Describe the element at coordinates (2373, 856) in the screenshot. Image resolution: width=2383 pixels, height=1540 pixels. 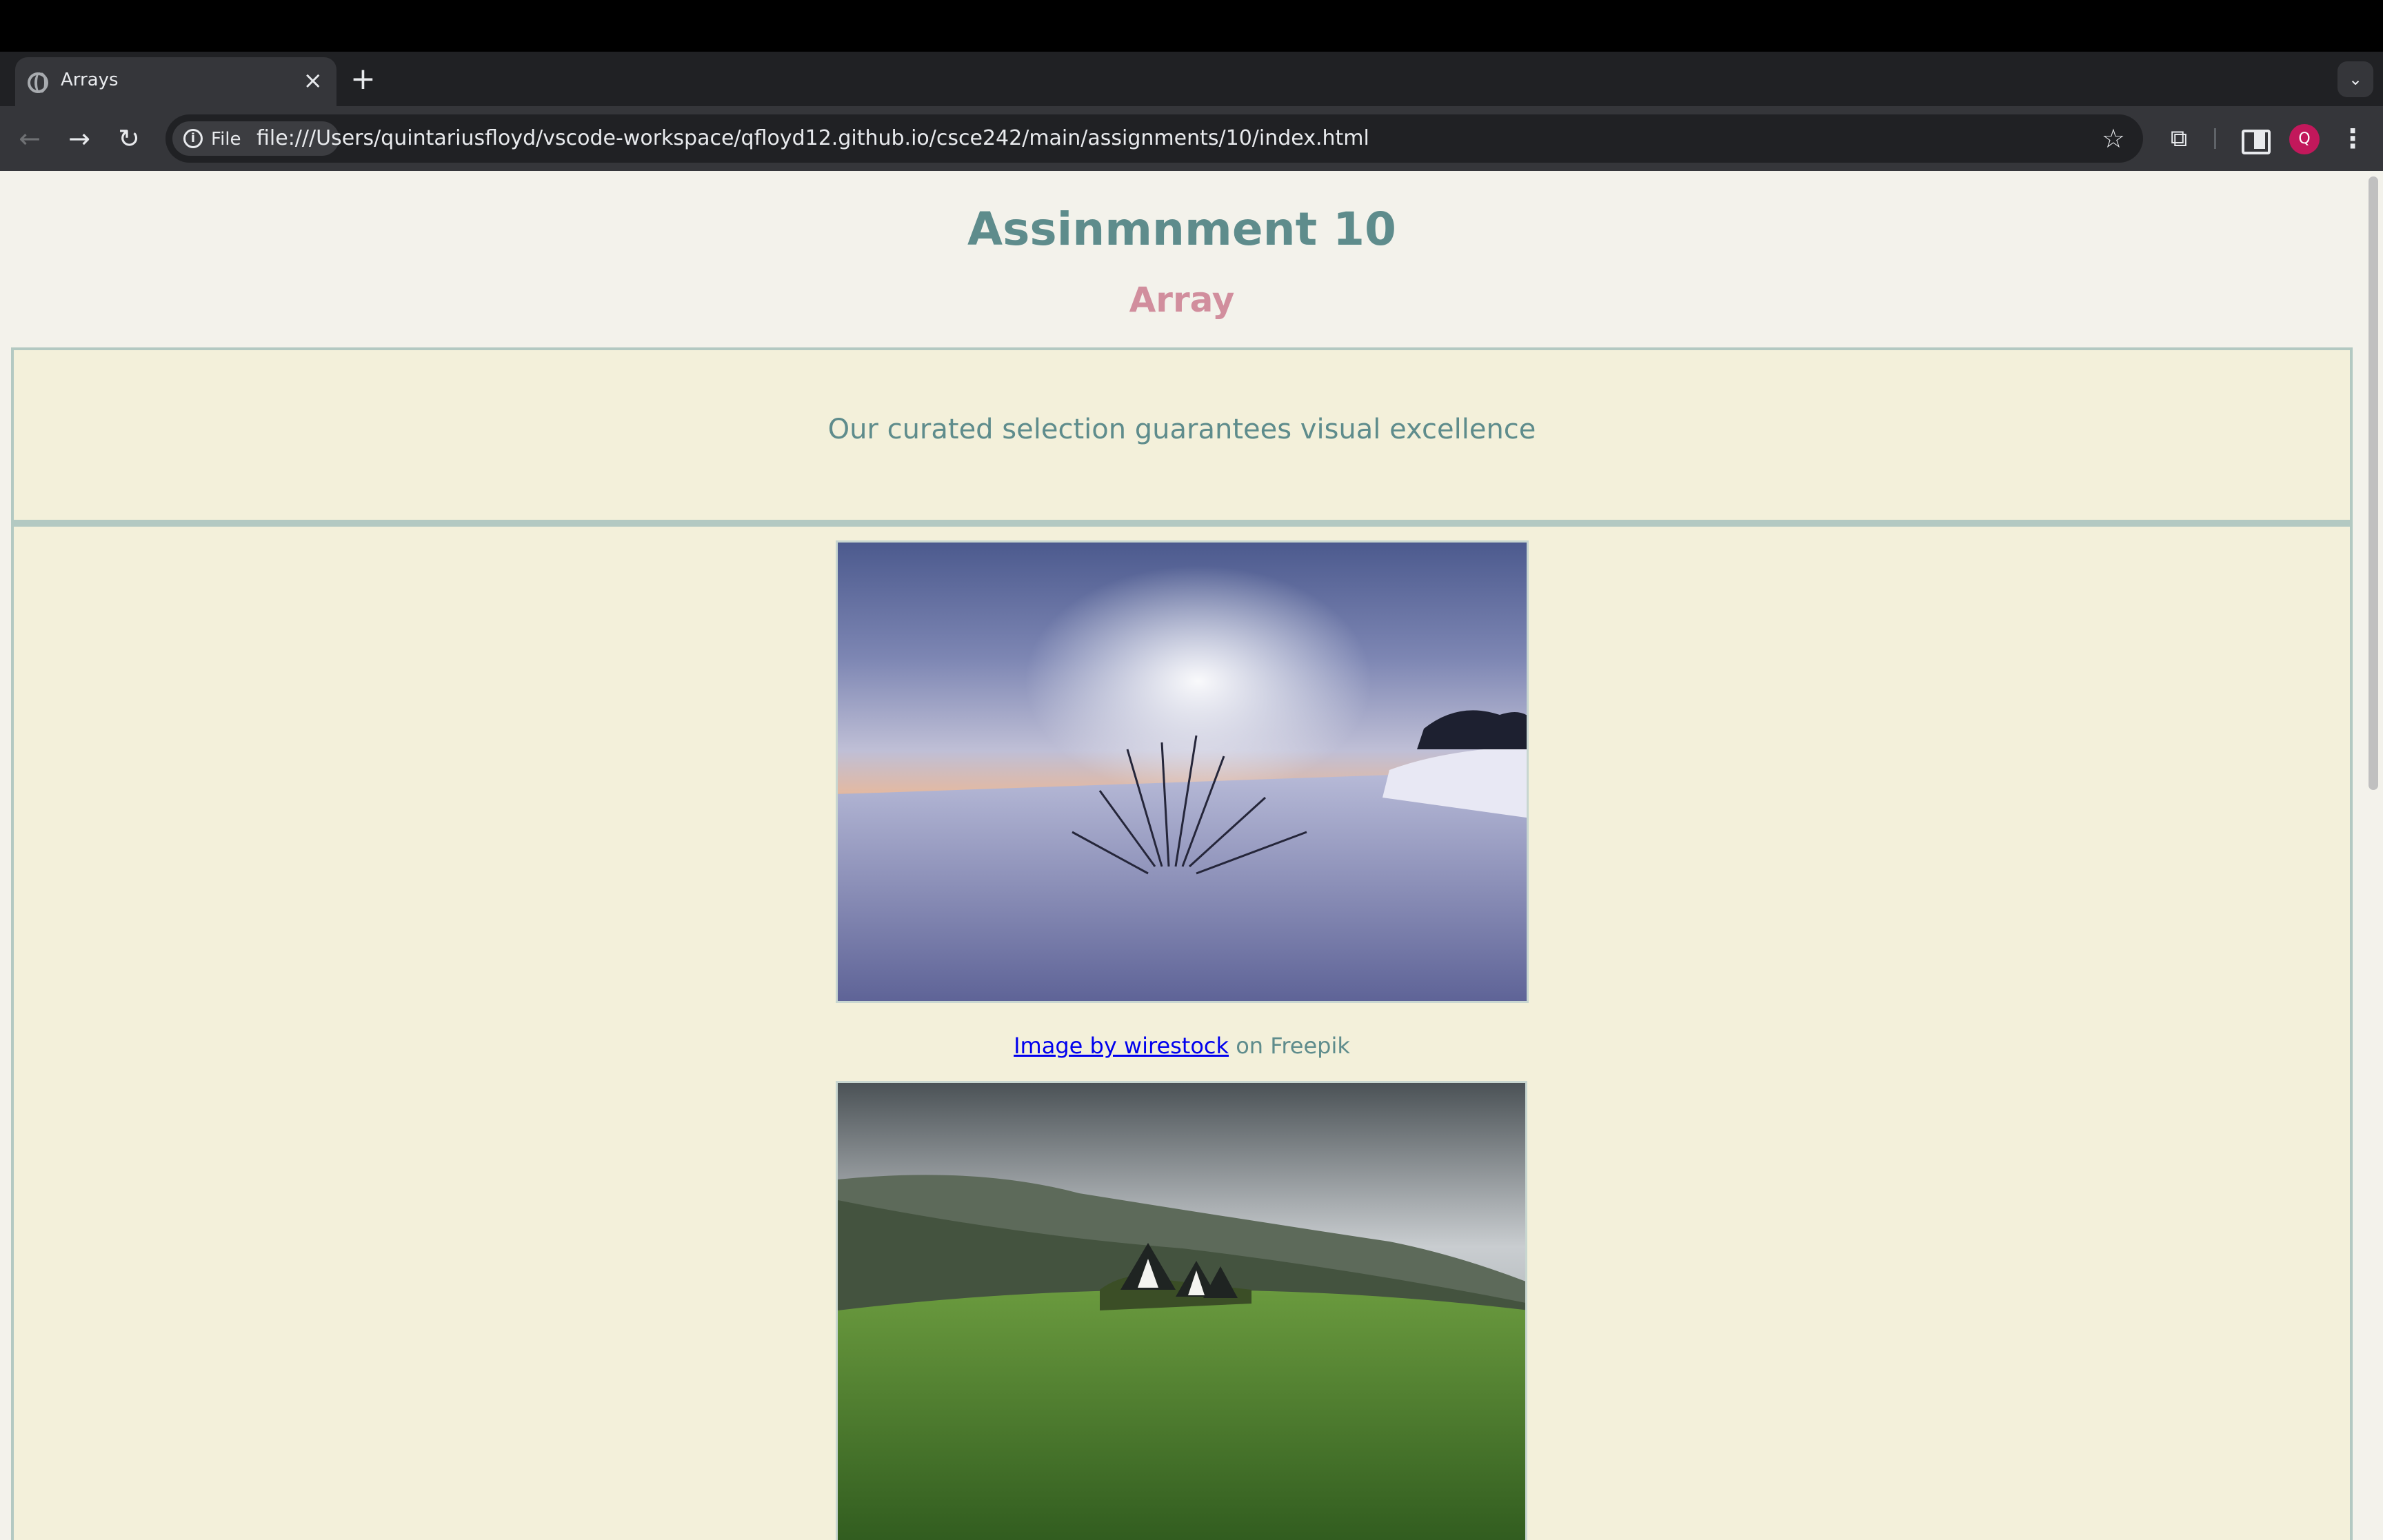
I see `page-scrollbar` at that location.